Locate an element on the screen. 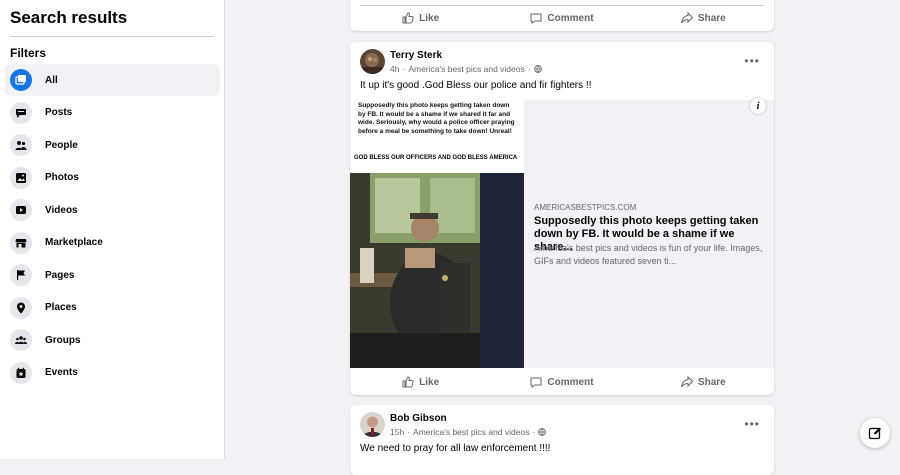 The height and width of the screenshot is (475, 900). filter-item-events: Events is located at coordinates (112, 373).